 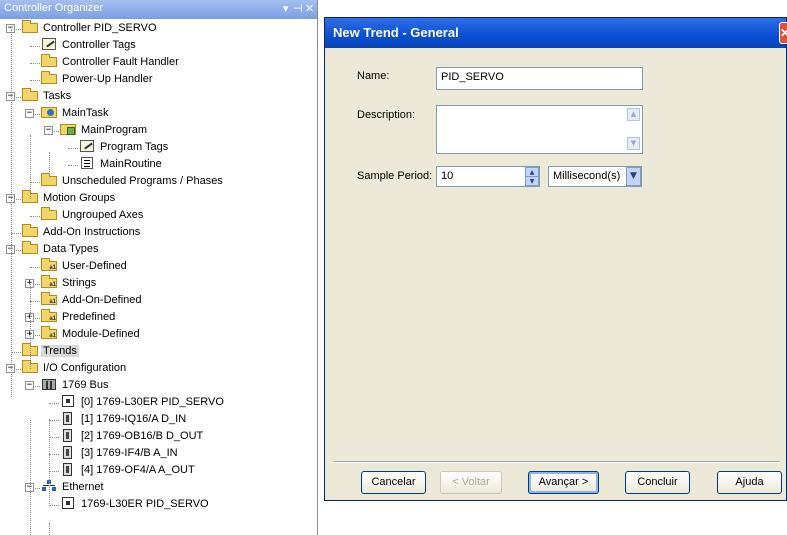 What do you see at coordinates (393, 482) in the screenshot?
I see `cancel-button: Cancelar` at bounding box center [393, 482].